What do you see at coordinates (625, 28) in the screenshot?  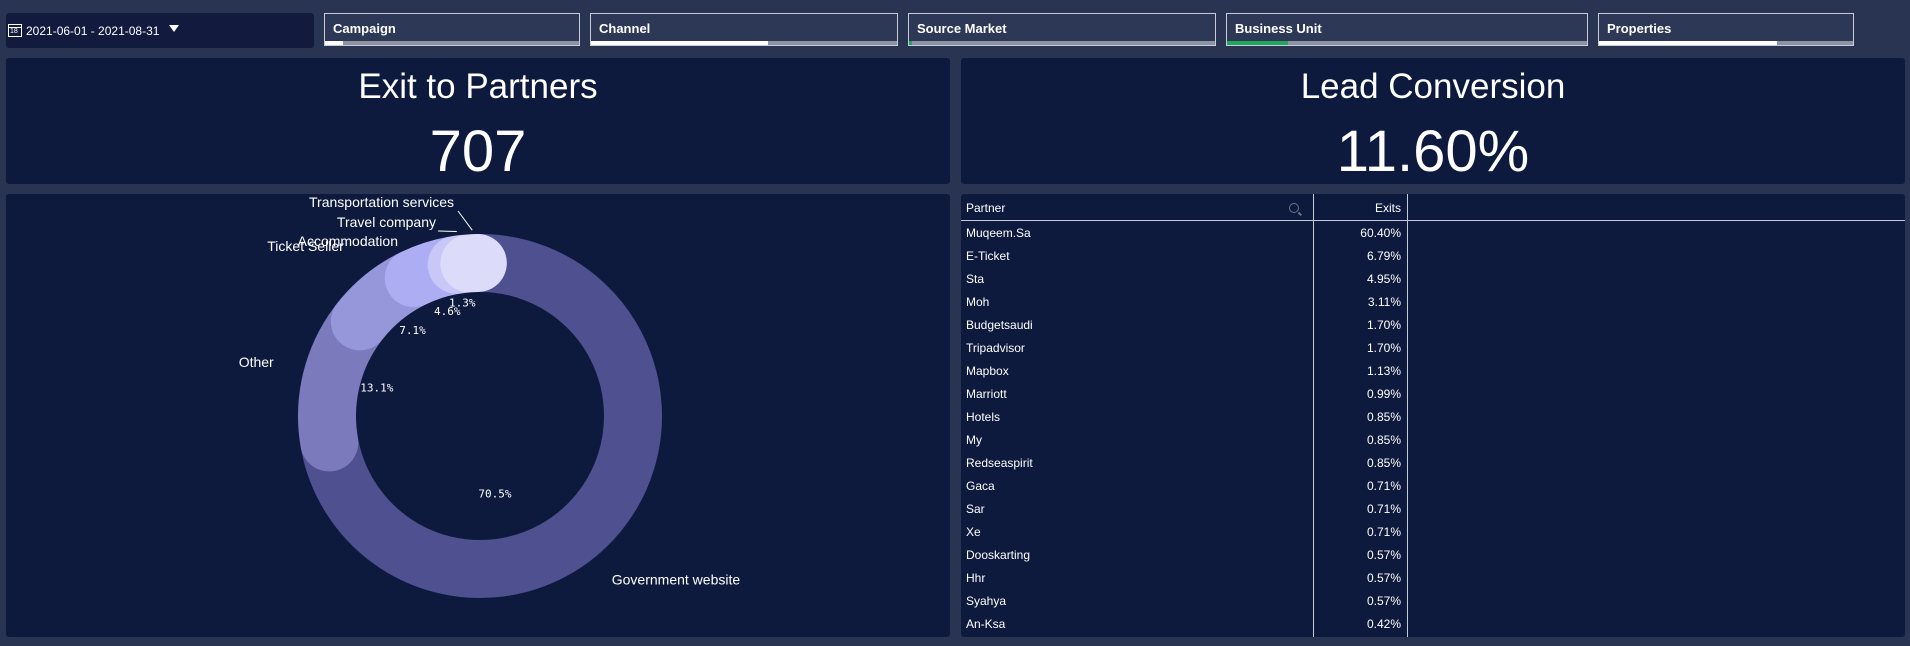 I see `filter-label: Channel` at bounding box center [625, 28].